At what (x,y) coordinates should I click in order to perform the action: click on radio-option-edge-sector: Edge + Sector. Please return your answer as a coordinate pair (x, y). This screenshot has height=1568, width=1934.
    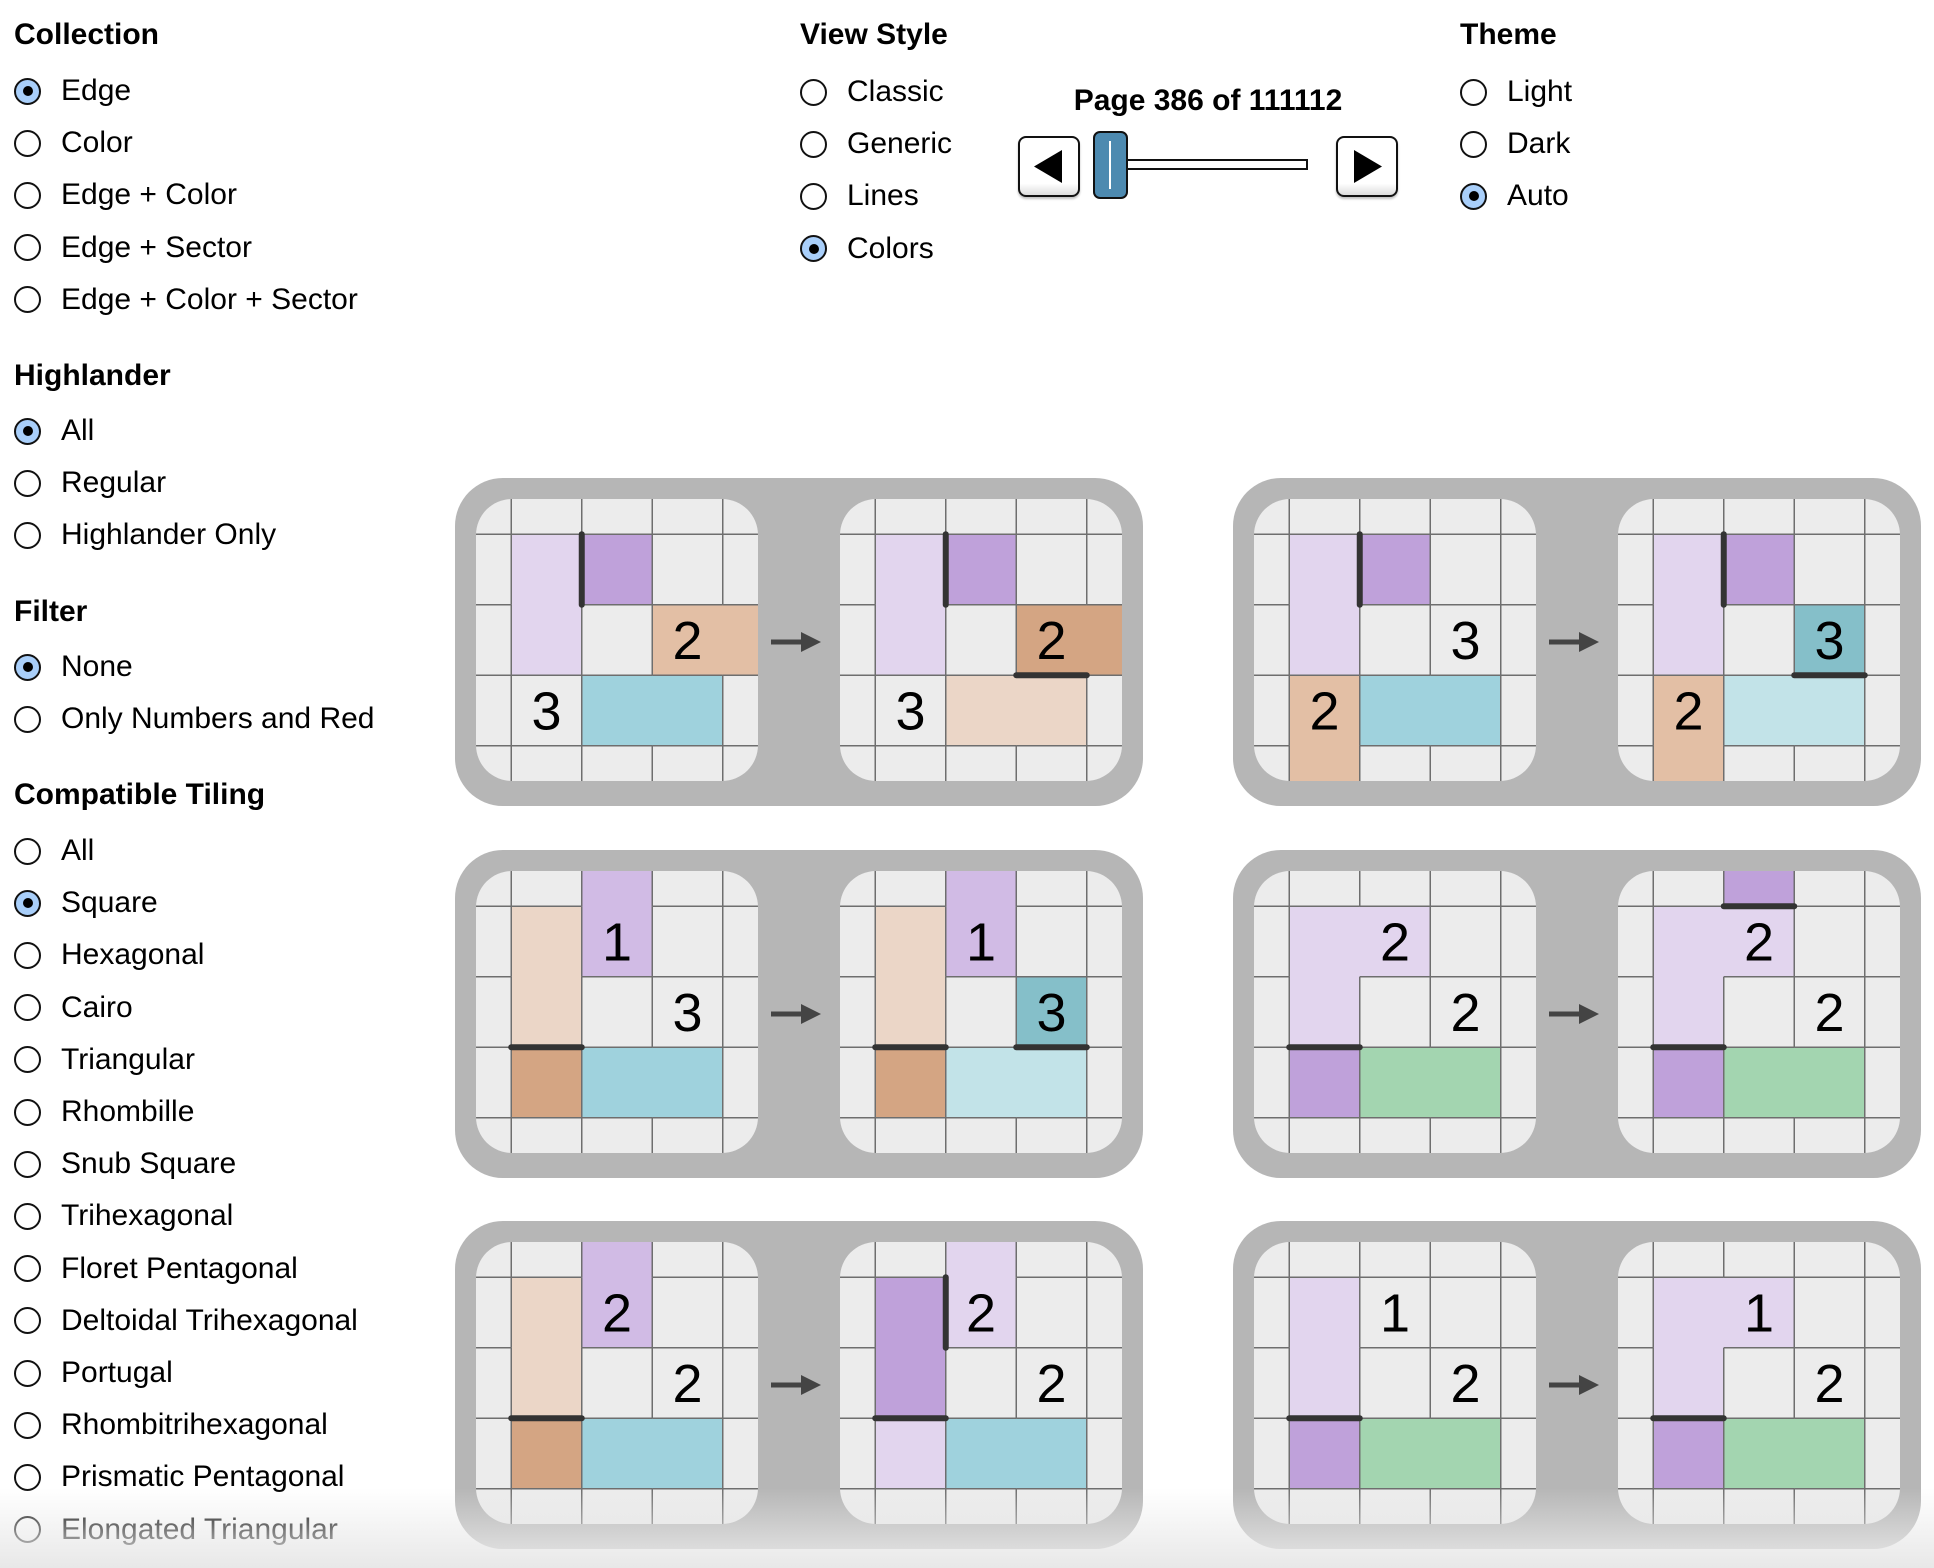
    Looking at the image, I should click on (133, 248).